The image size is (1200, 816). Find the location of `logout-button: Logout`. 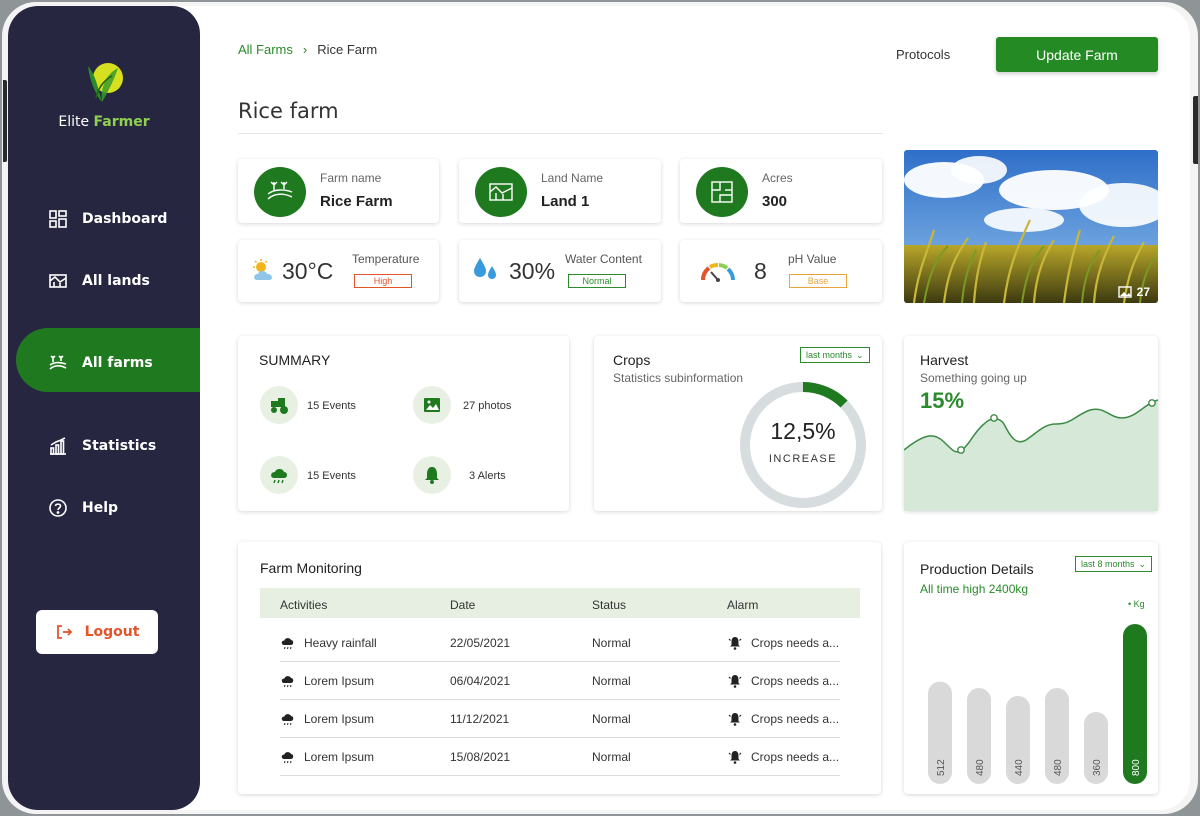

logout-button: Logout is located at coordinates (97, 632).